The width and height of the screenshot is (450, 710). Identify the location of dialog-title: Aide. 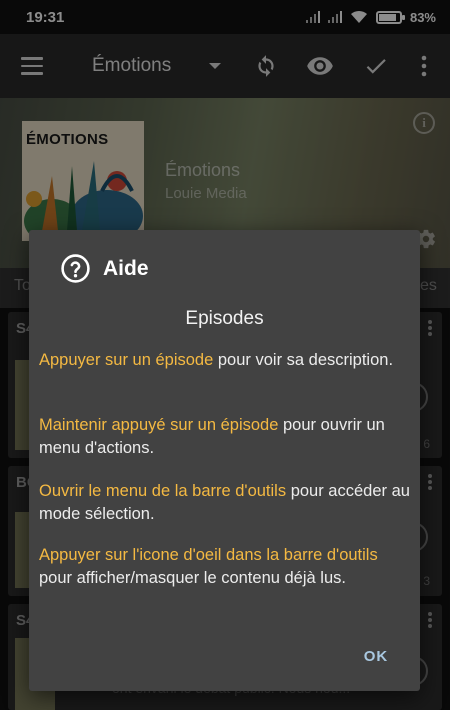
(126, 268).